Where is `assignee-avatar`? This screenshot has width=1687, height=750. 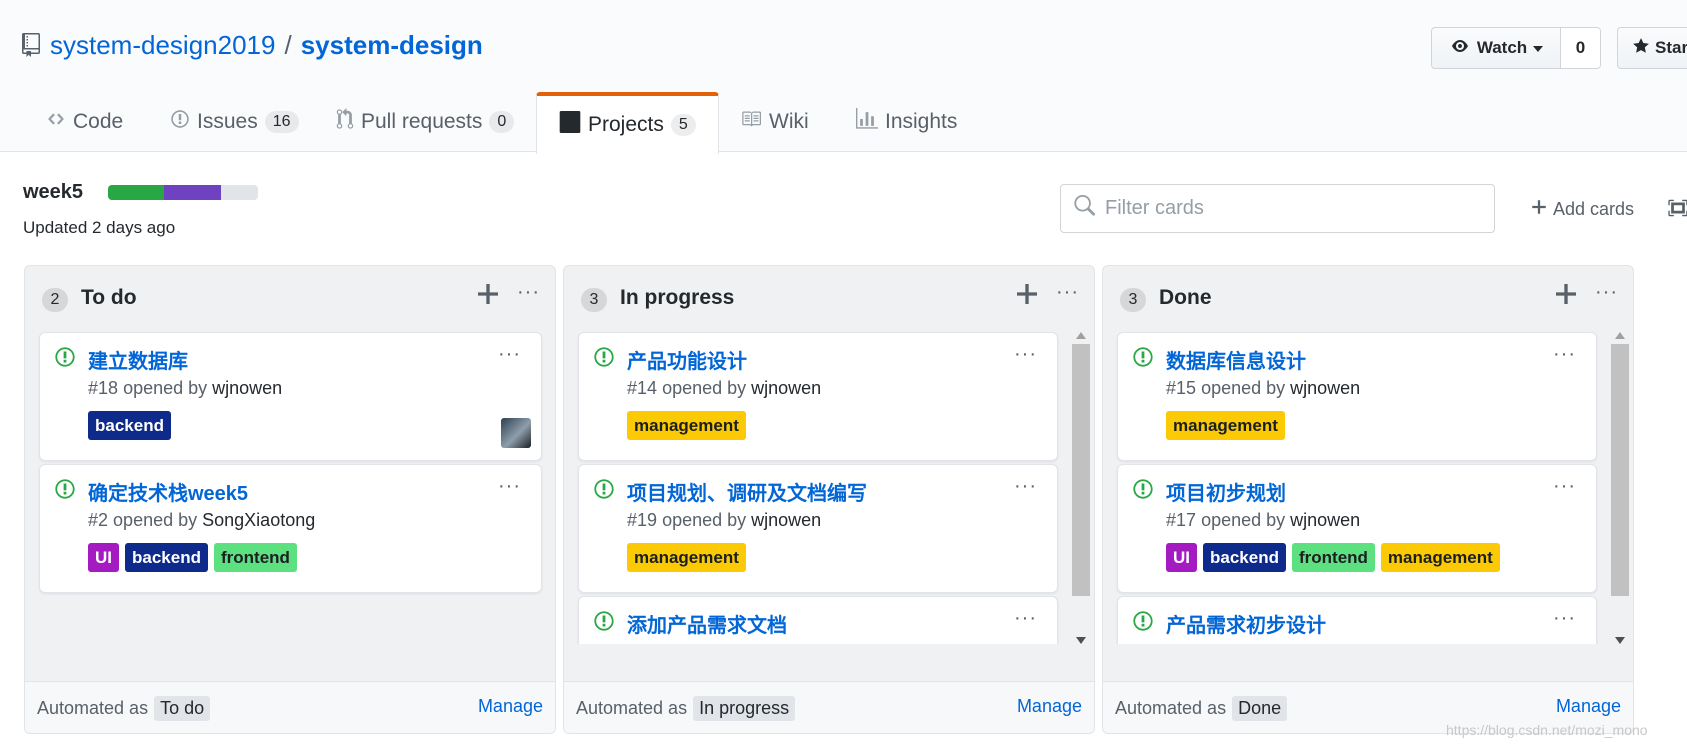
assignee-avatar is located at coordinates (516, 433).